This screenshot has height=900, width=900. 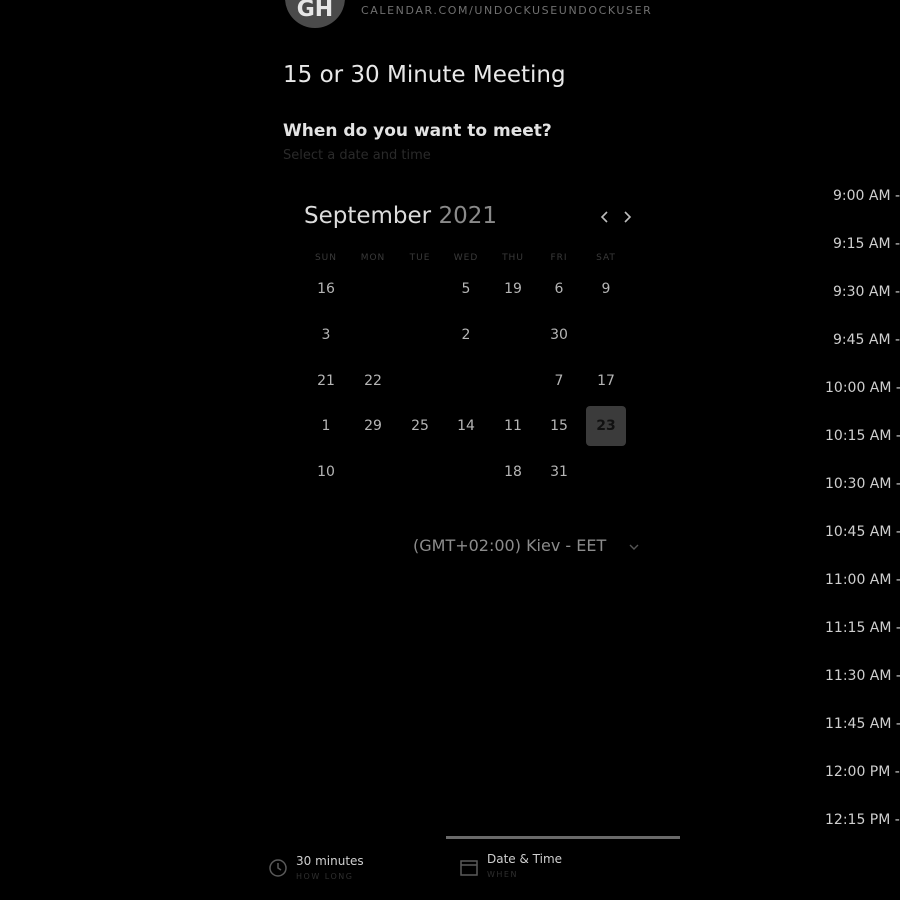 What do you see at coordinates (326, 258) in the screenshot?
I see `weekday-label: SUN` at bounding box center [326, 258].